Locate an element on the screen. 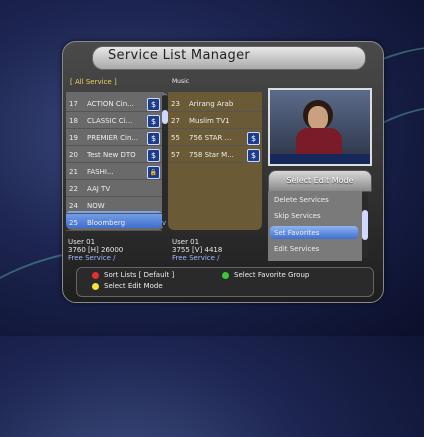  music-list-item: 23 Arirang Arab is located at coordinates (215, 103).